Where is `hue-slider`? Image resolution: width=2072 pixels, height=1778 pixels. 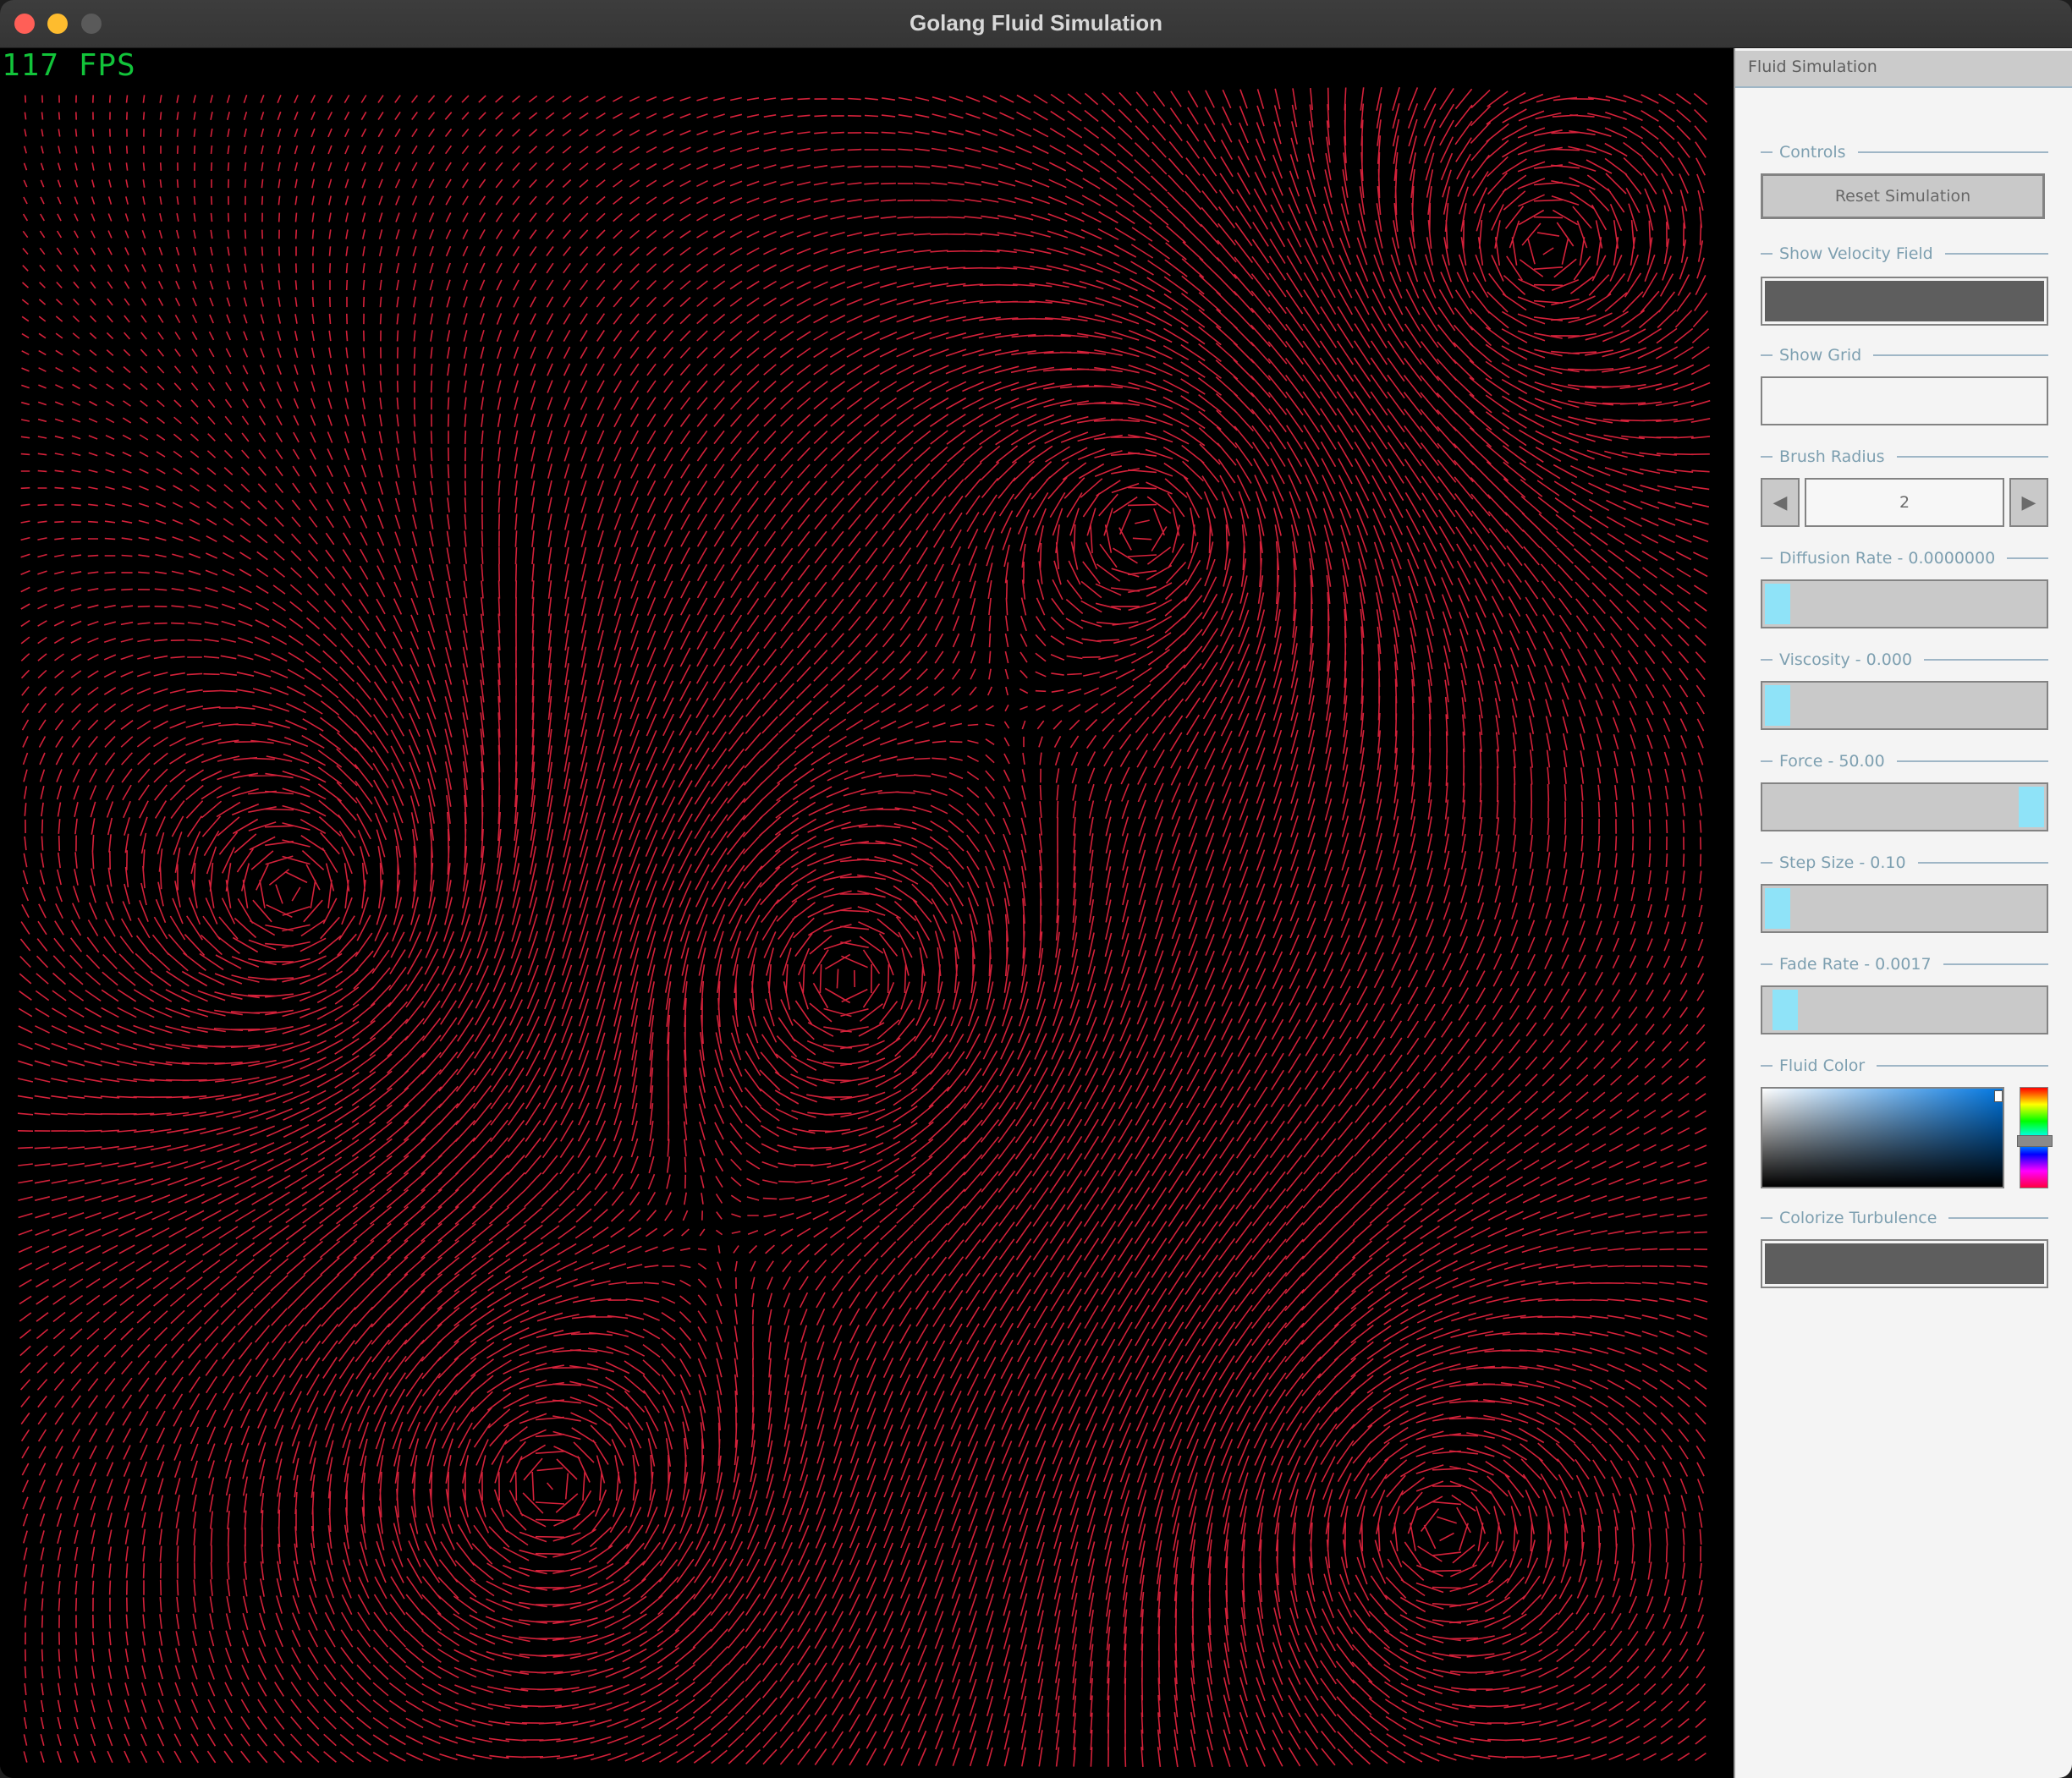 hue-slider is located at coordinates (2035, 1138).